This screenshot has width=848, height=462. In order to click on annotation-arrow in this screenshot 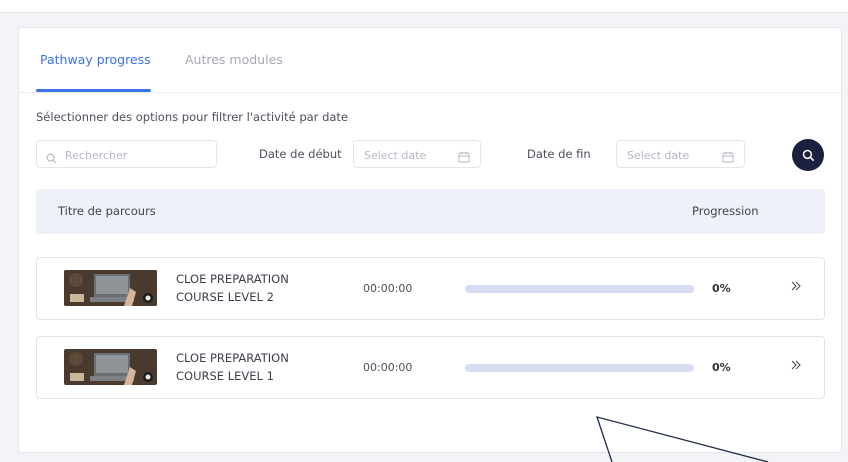, I will do `click(682, 439)`.